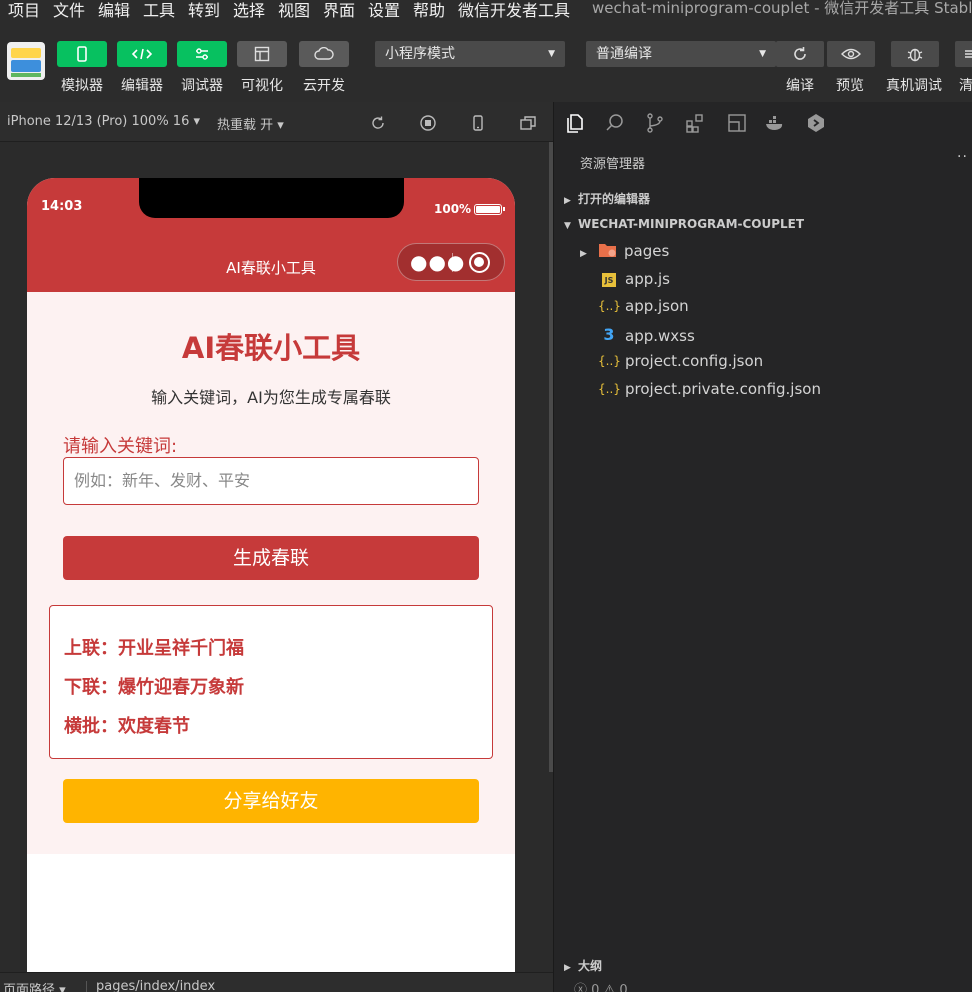 The image size is (972, 992). What do you see at coordinates (850, 86) in the screenshot?
I see `preview-label: 预览` at bounding box center [850, 86].